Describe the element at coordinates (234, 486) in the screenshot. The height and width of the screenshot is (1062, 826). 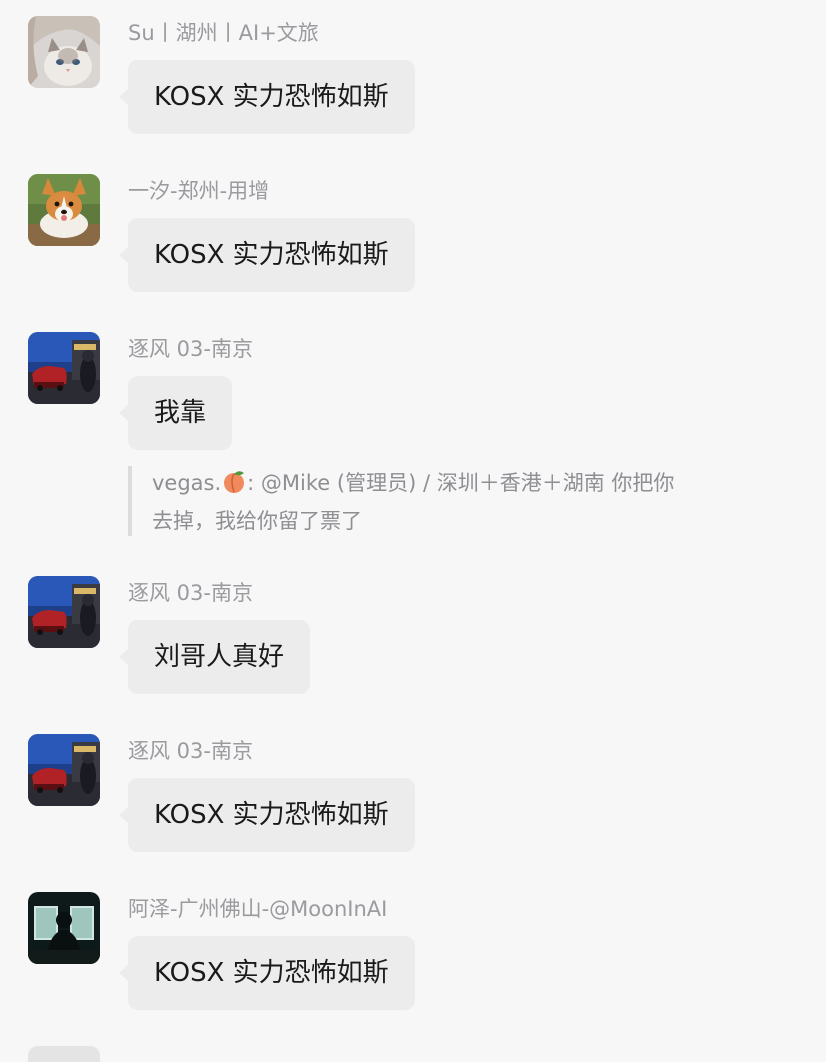
I see `peach-icon` at that location.